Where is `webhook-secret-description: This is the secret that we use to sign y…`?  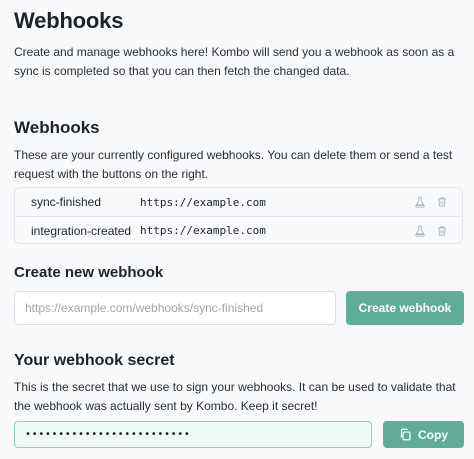 webhook-secret-description: This is the secret that we use to sign y… is located at coordinates (235, 396).